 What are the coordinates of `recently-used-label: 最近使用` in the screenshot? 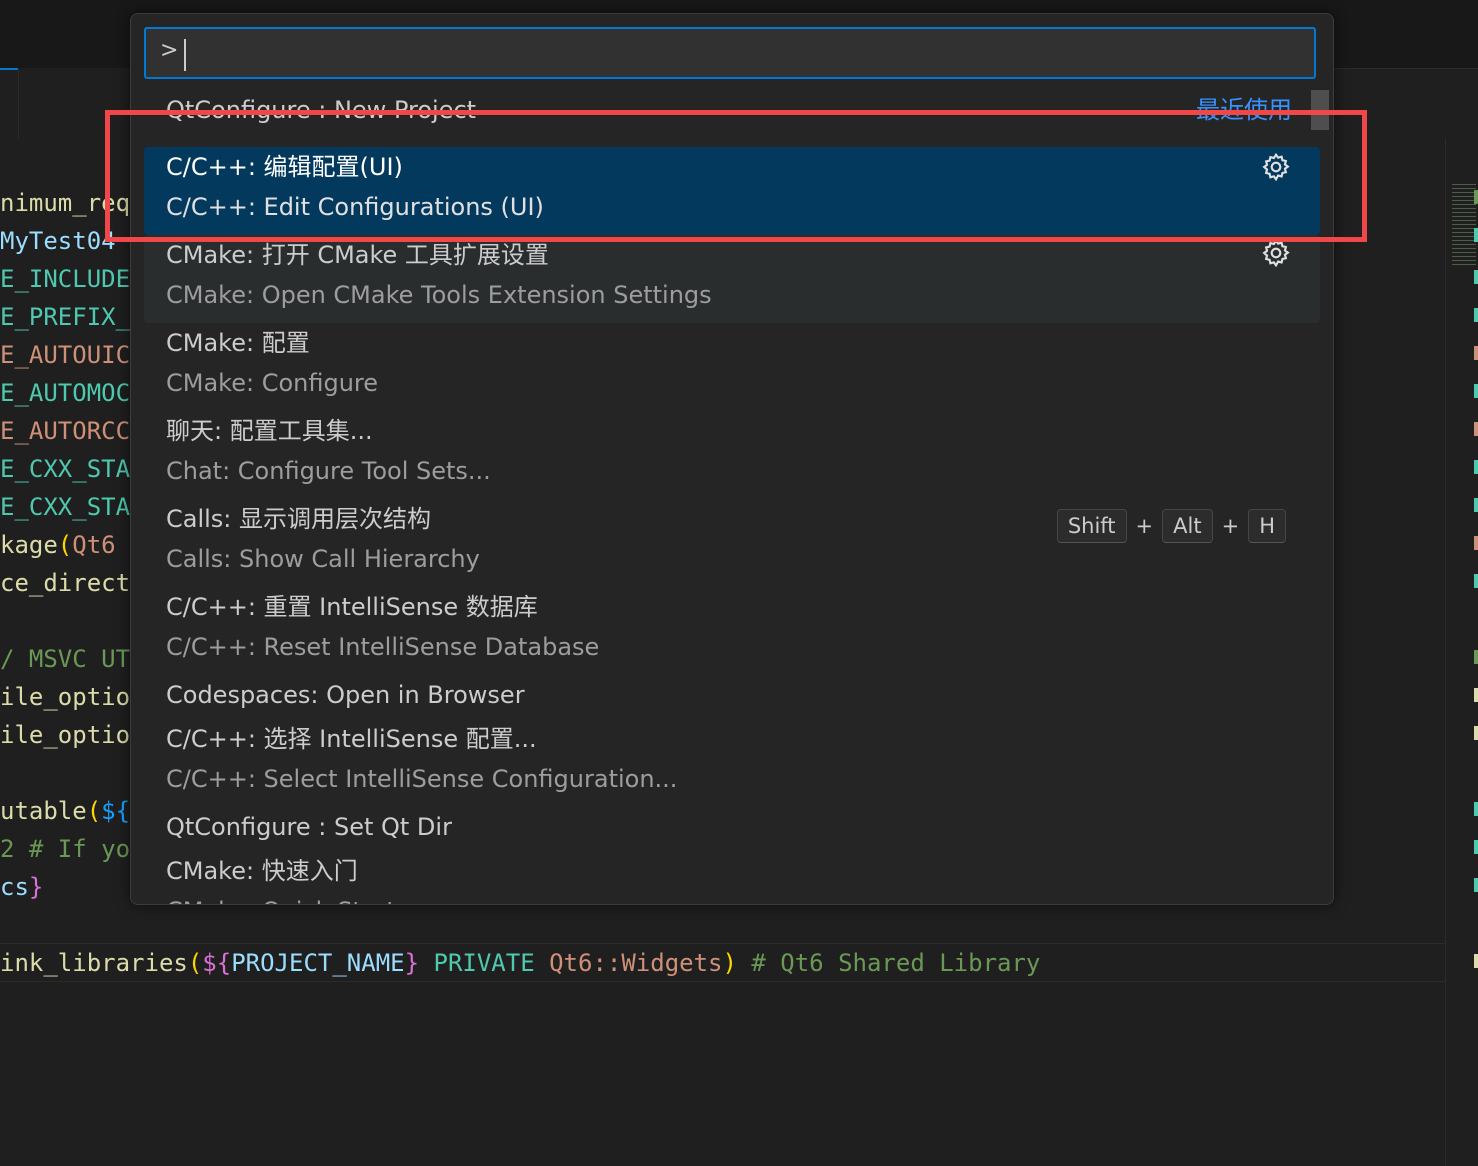 It's located at (1244, 110).